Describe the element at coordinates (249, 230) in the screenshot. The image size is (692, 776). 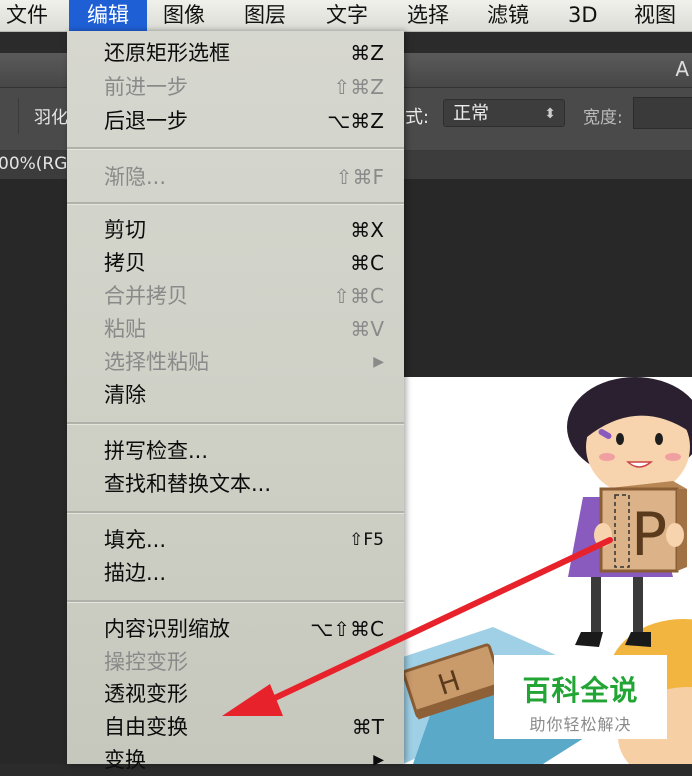
I see `menu-item-cut: 剪切 ⌘X` at that location.